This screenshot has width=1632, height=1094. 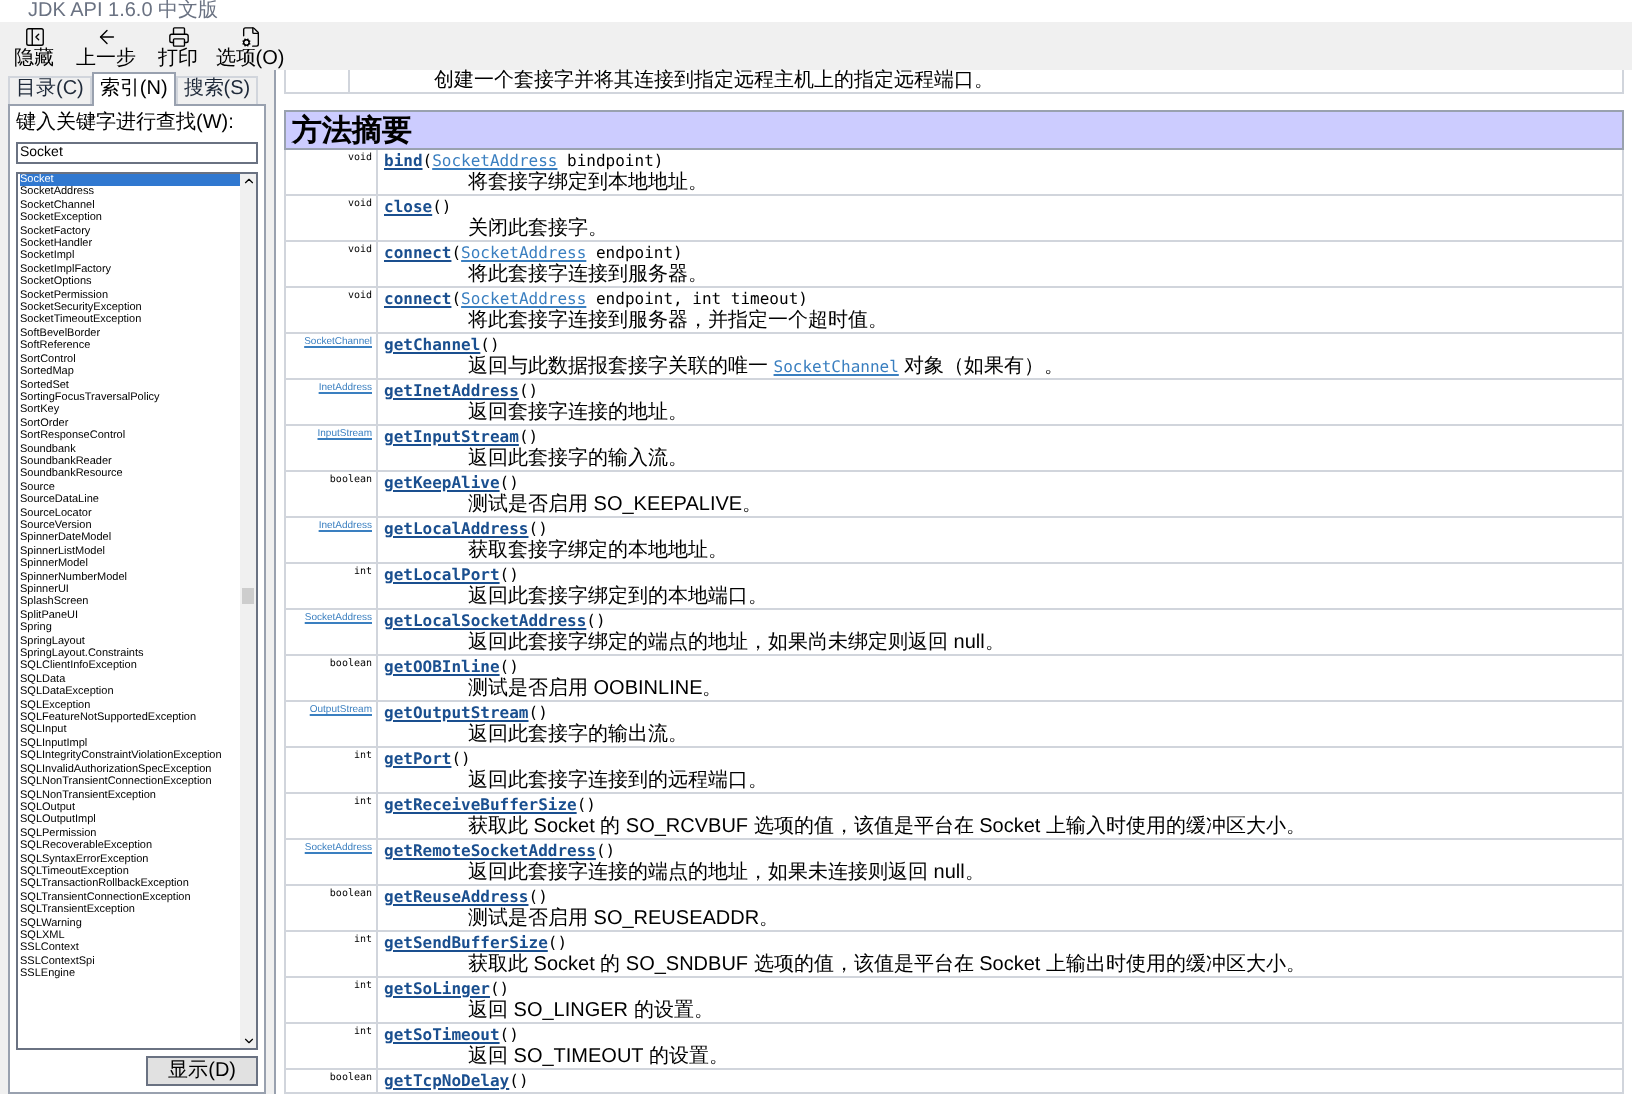 I want to click on method-description: 返回与此数据报套接字关联的唯一, so click(x=619, y=368).